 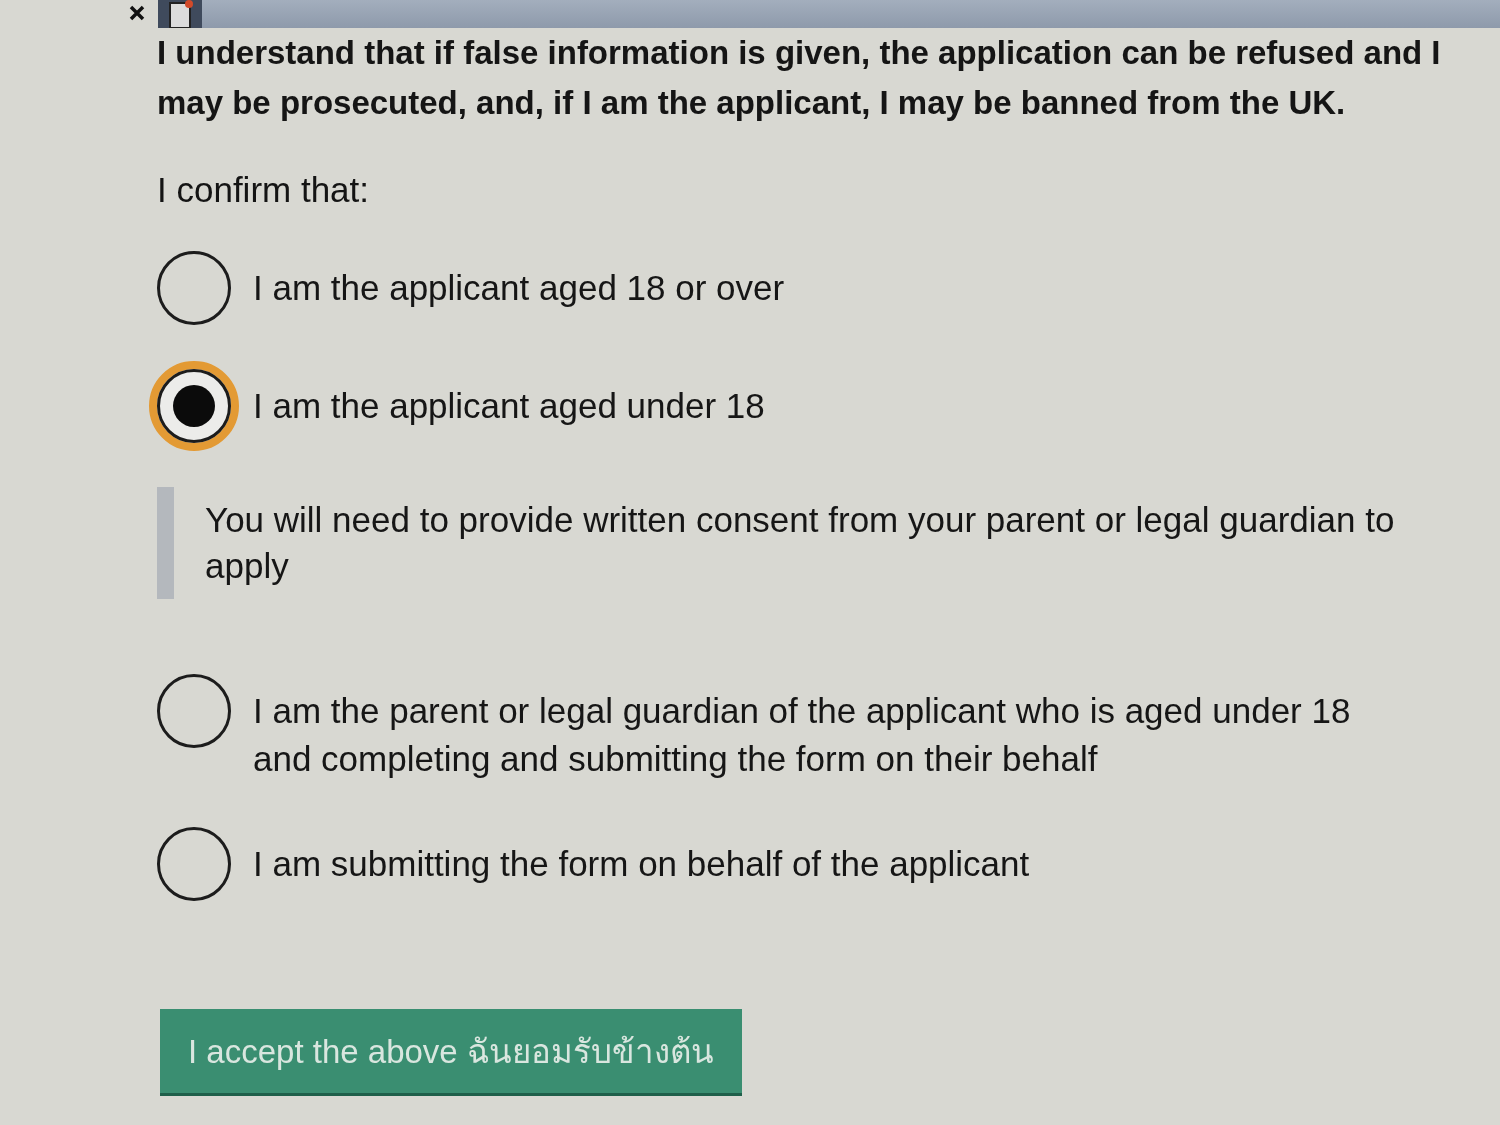 I want to click on inset-hint-text: You will need to provide written consent from your parent or legal guardian to apply, so click(x=818, y=543).